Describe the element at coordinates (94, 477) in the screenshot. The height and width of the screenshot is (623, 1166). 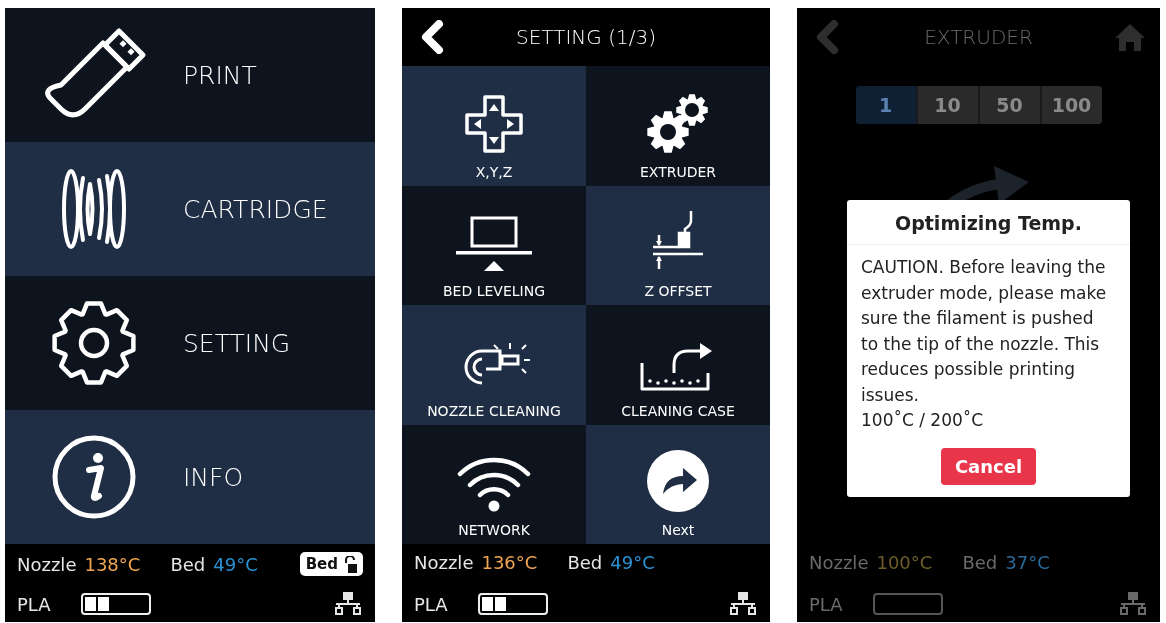
I see `info-icon` at that location.